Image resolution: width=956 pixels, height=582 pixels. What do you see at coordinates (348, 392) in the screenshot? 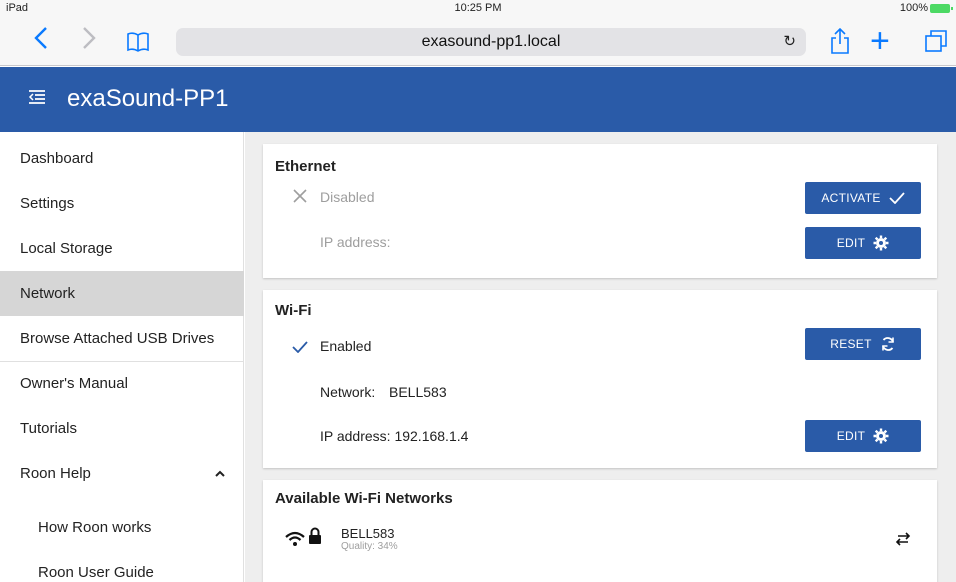
I see `wifi-network-label: Network:` at bounding box center [348, 392].